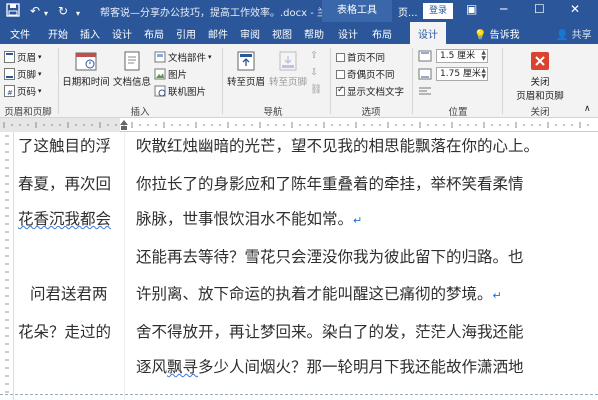 The image size is (598, 400). I want to click on tab-review: 审阅, so click(250, 33).